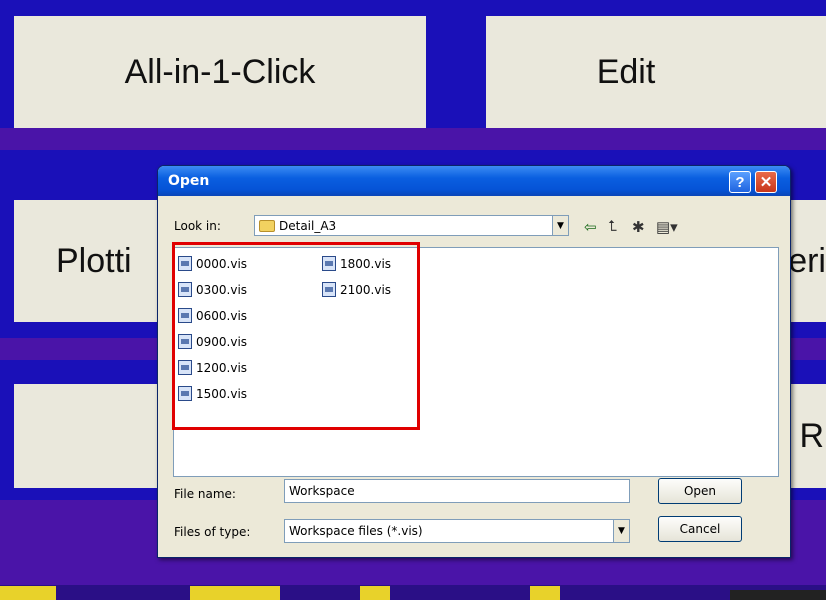  I want to click on edit-button: Edit, so click(656, 72).